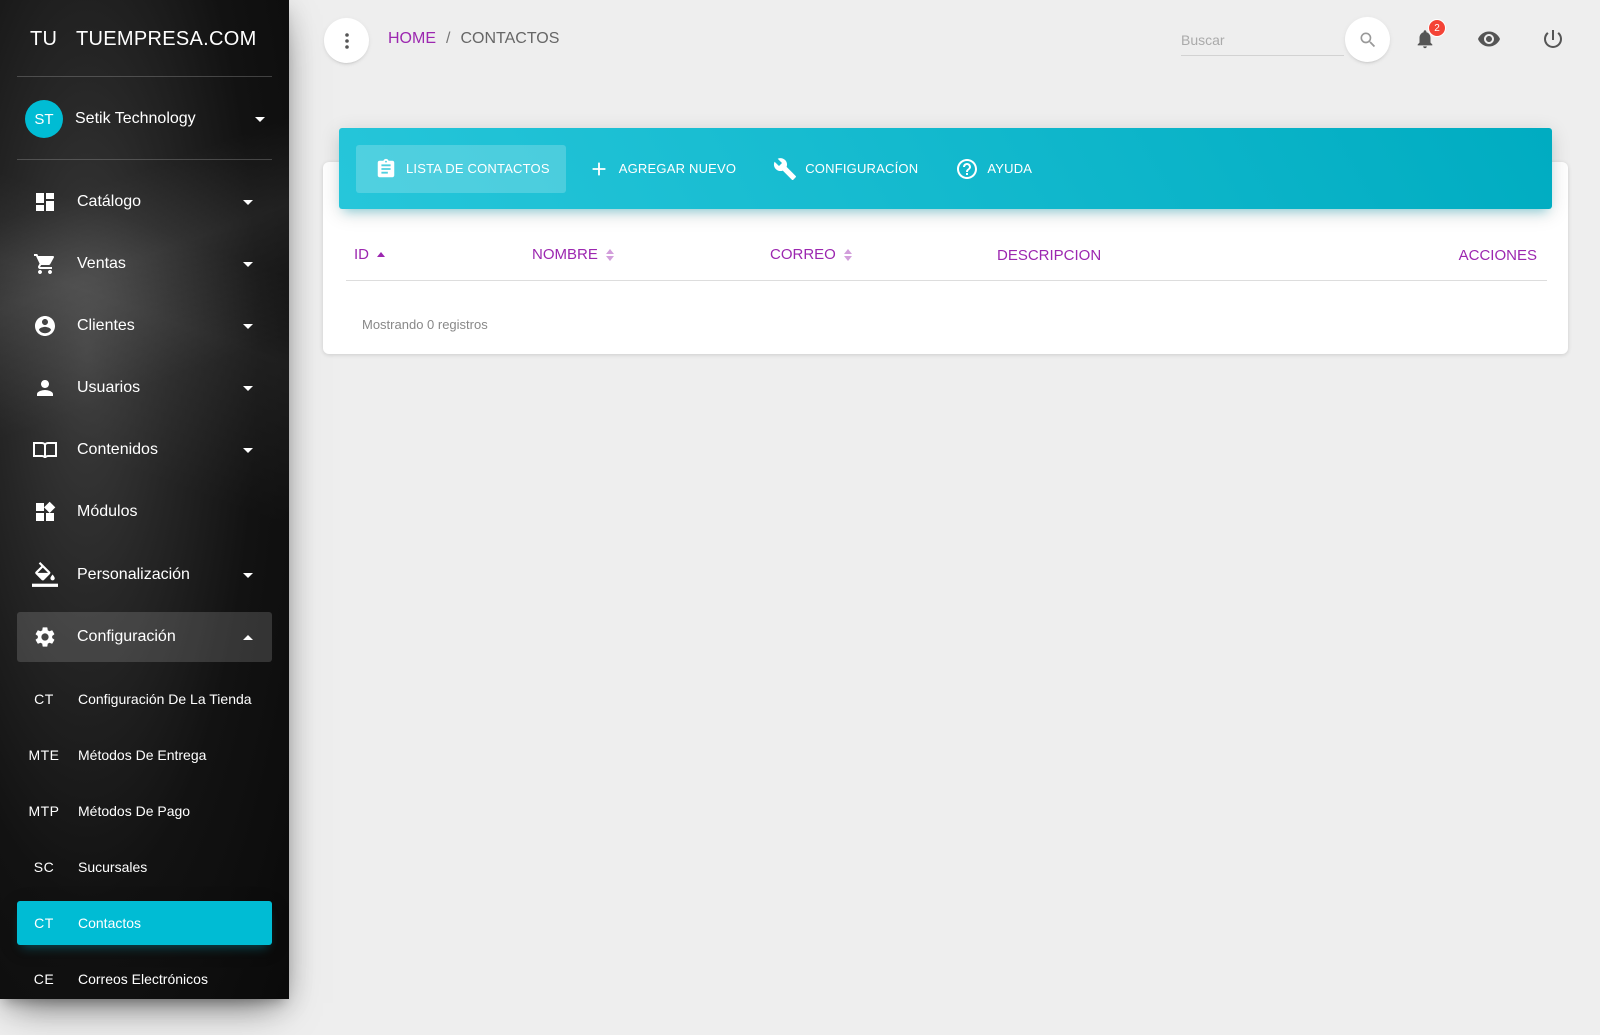  What do you see at coordinates (45, 637) in the screenshot?
I see `gear-icon` at bounding box center [45, 637].